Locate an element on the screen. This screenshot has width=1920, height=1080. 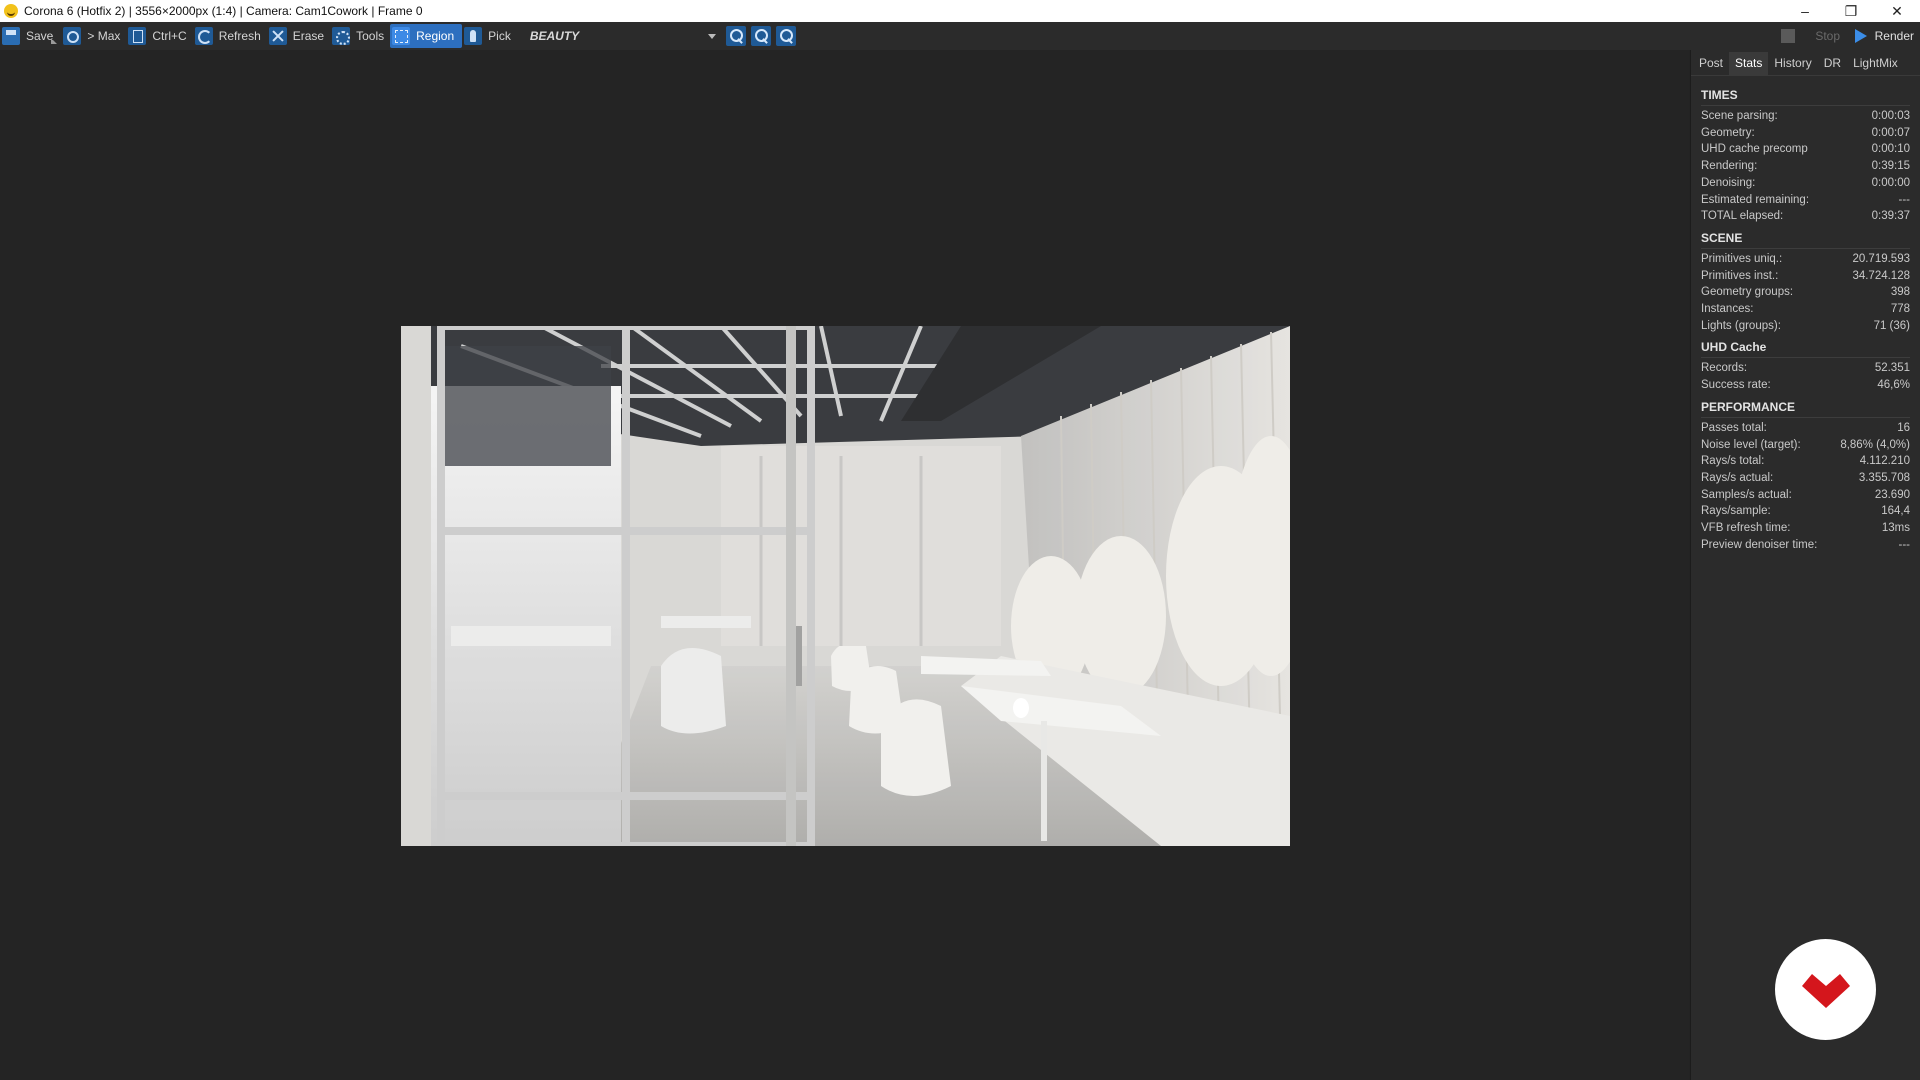
tab-dr: DR is located at coordinates (1832, 63).